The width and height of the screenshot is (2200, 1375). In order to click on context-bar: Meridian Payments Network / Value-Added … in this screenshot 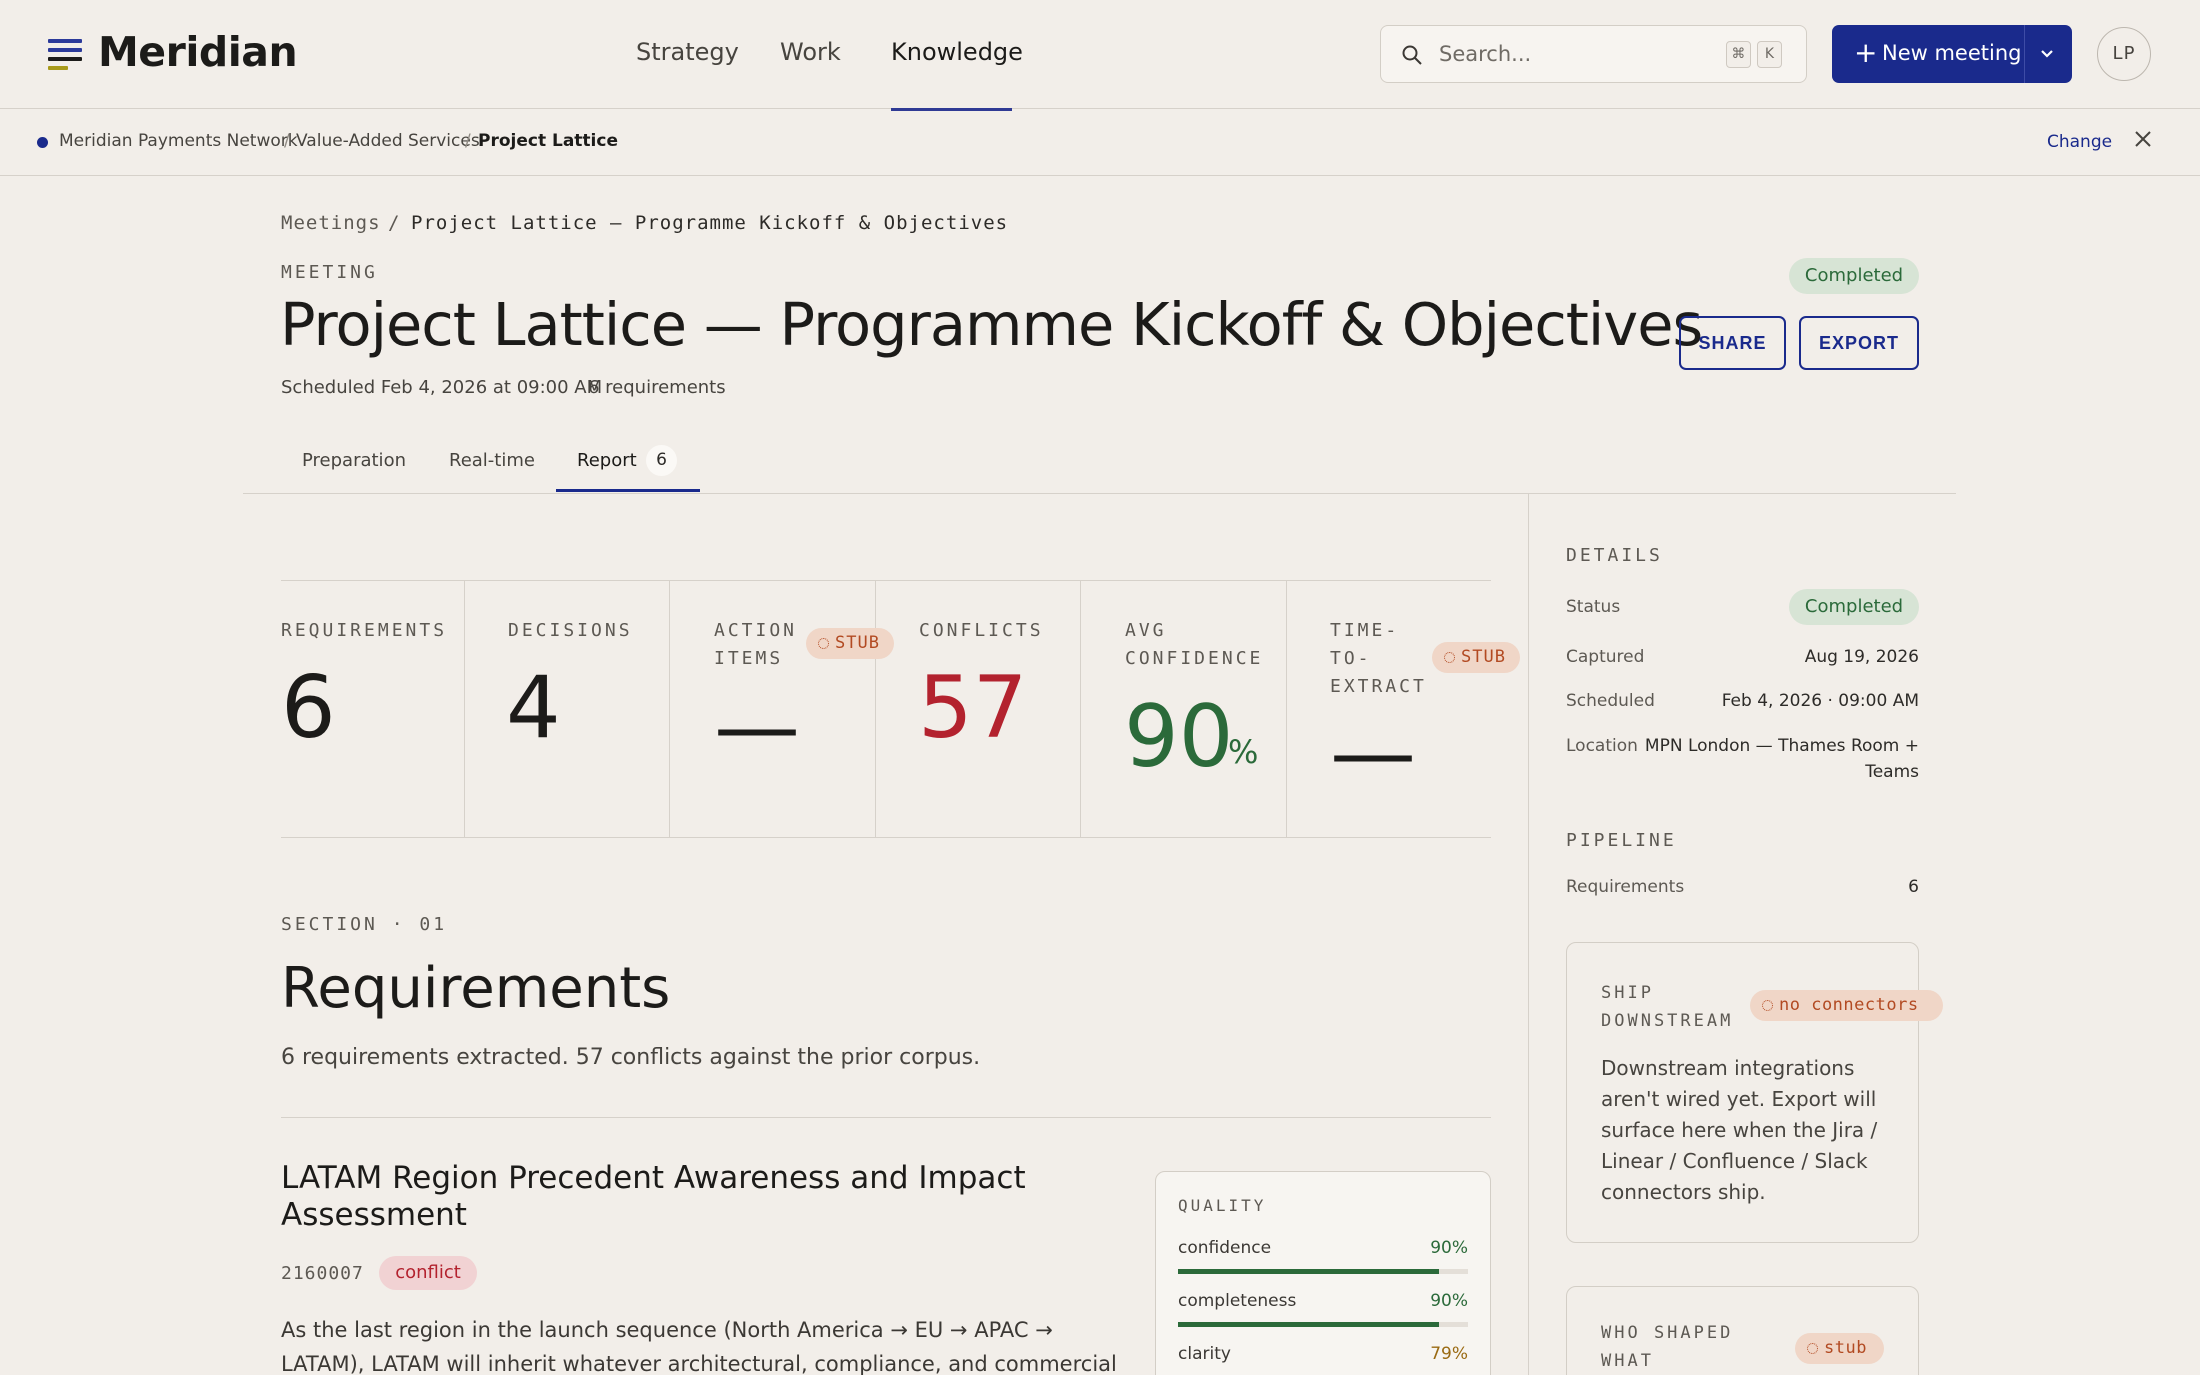, I will do `click(1100, 142)`.